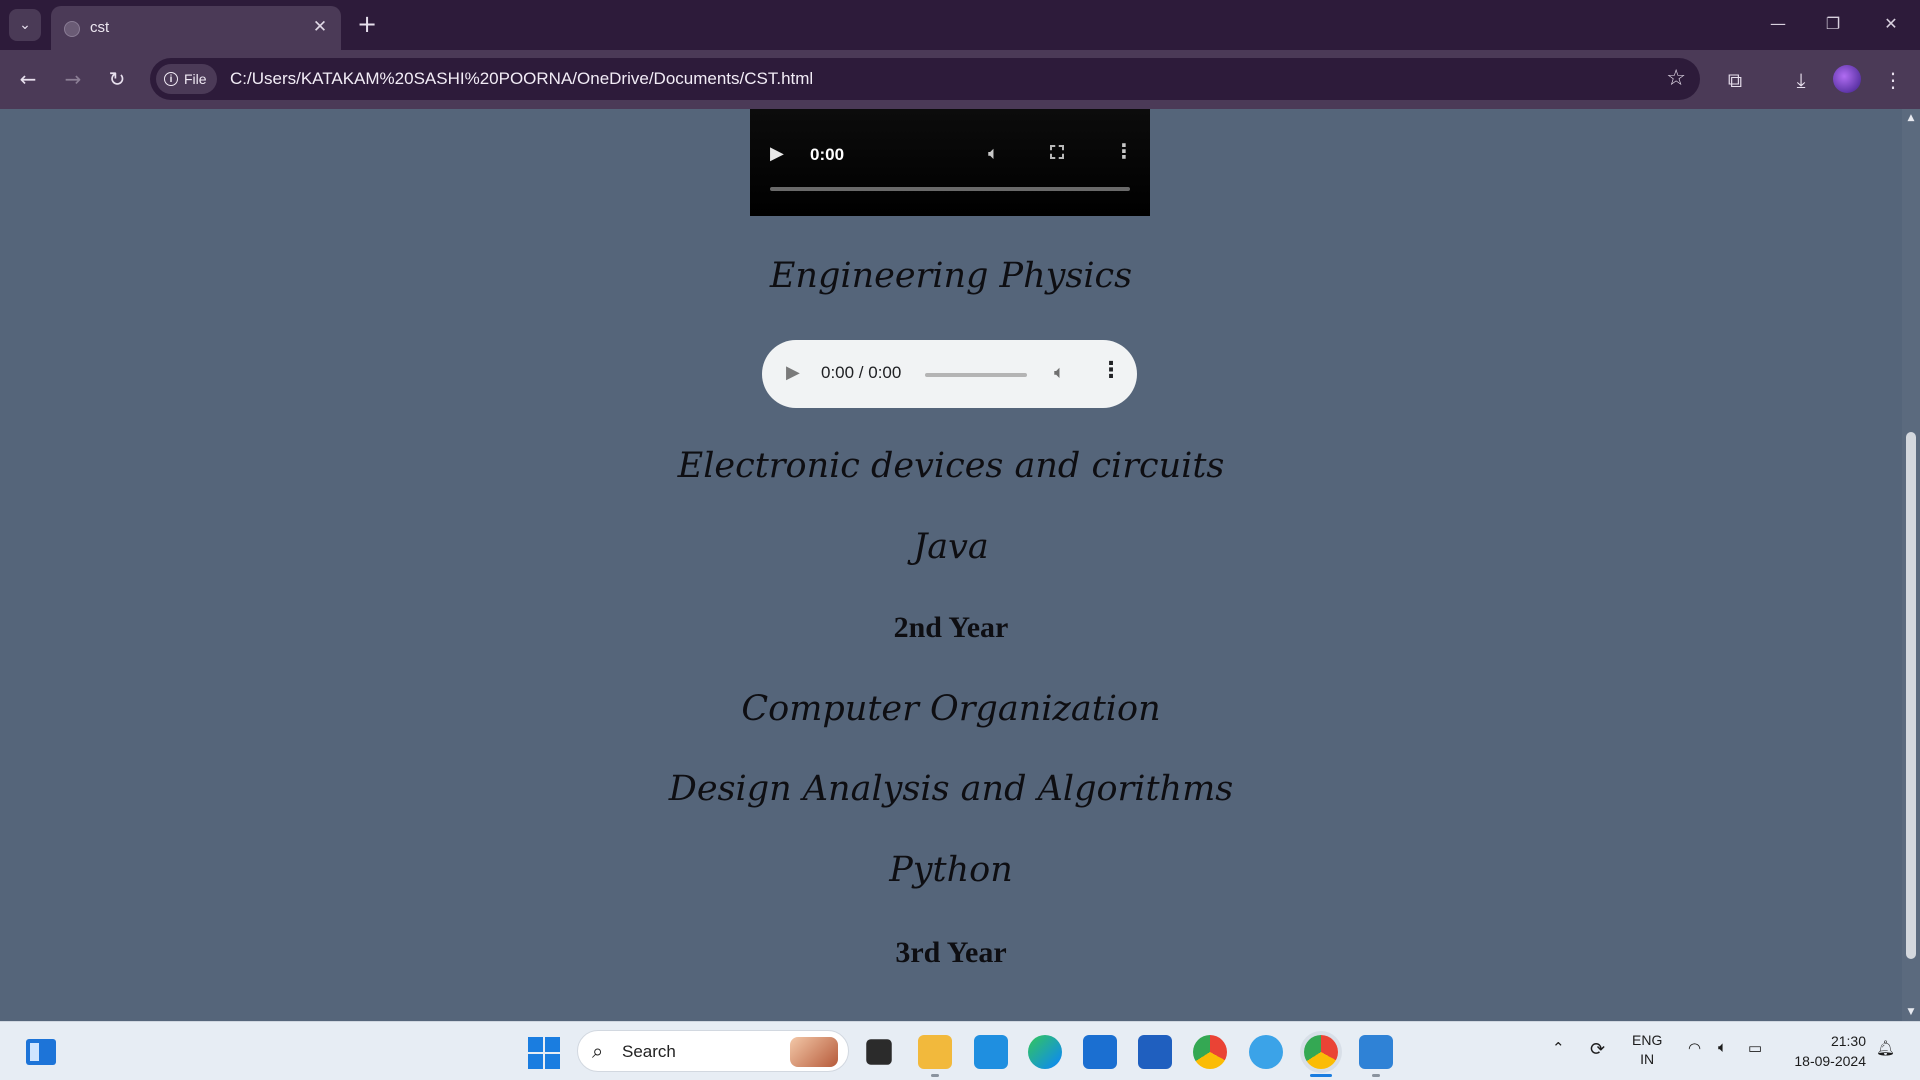  Describe the element at coordinates (1848, 1041) in the screenshot. I see `clock-time: 21:30` at that location.